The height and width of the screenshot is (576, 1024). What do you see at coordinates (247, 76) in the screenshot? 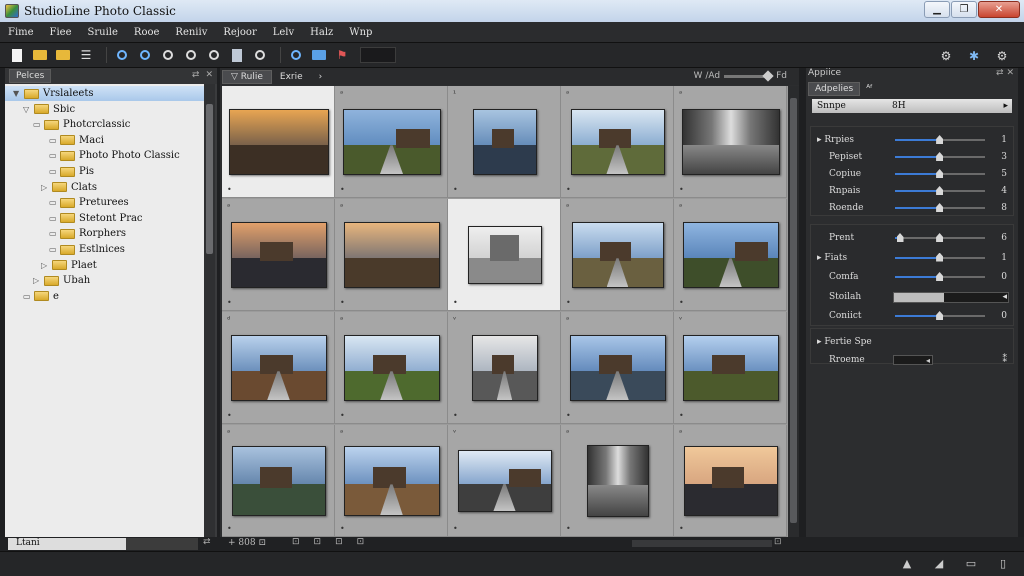
I see `tab-picture: ▽ Rulie` at bounding box center [247, 76].